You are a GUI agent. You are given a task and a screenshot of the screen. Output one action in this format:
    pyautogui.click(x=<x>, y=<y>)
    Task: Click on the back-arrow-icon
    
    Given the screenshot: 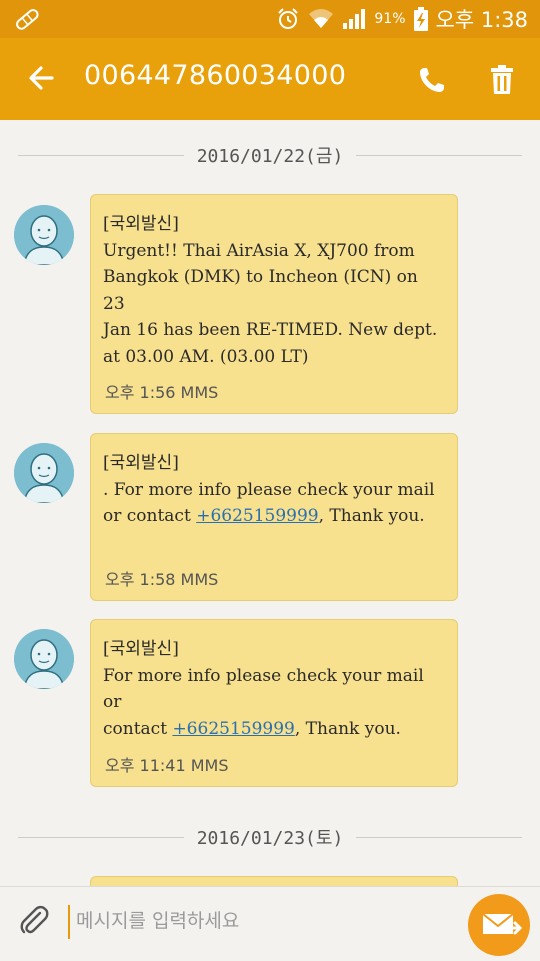 What is the action you would take?
    pyautogui.click(x=42, y=78)
    